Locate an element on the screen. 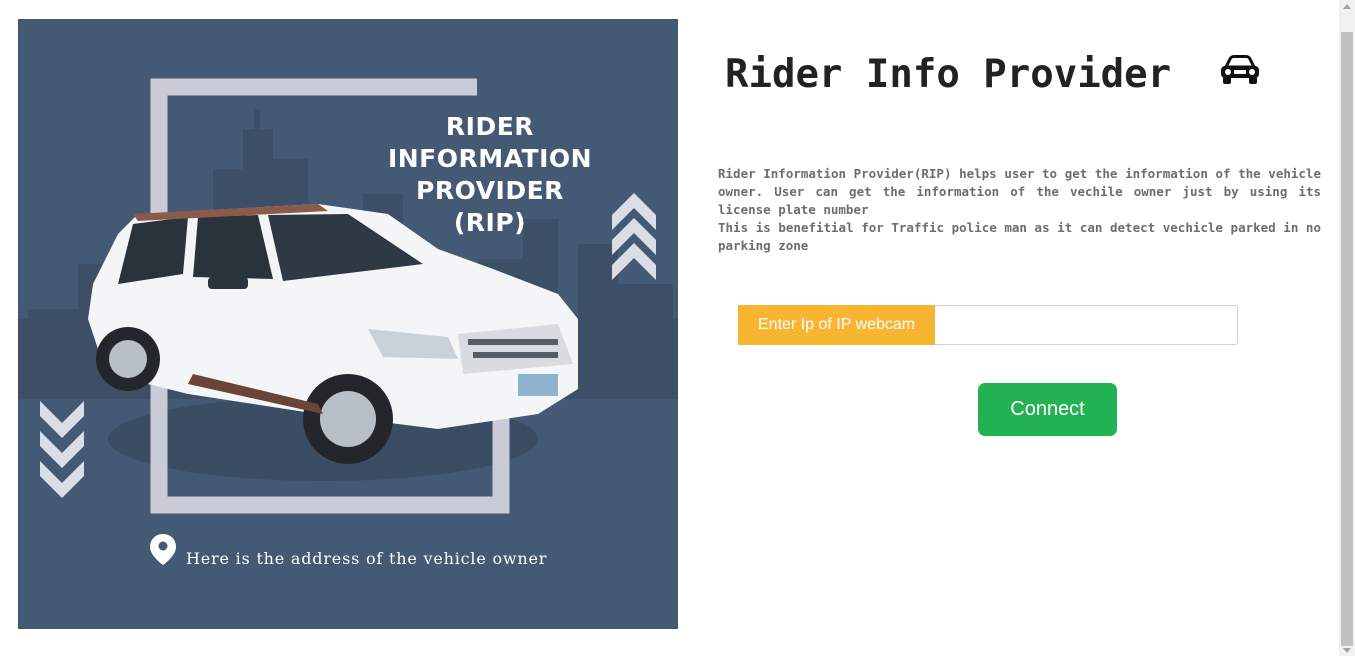 This screenshot has width=1355, height=656. page-title: Rider Info Provider is located at coordinates (948, 74).